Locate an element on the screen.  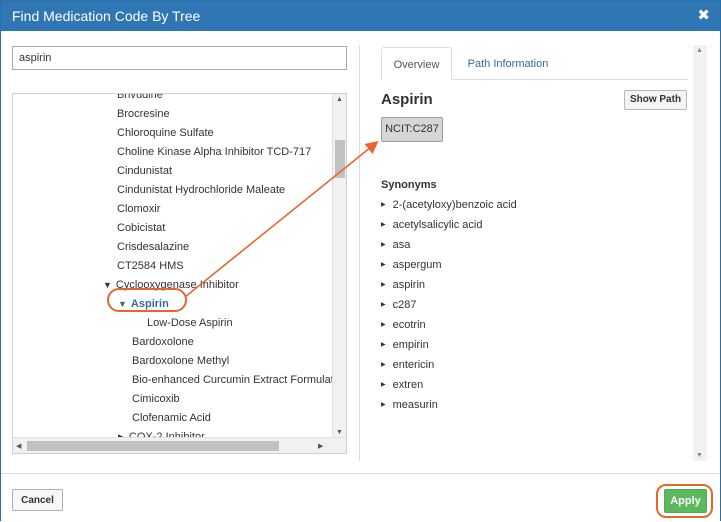
synonym-label: extren is located at coordinates (408, 385).